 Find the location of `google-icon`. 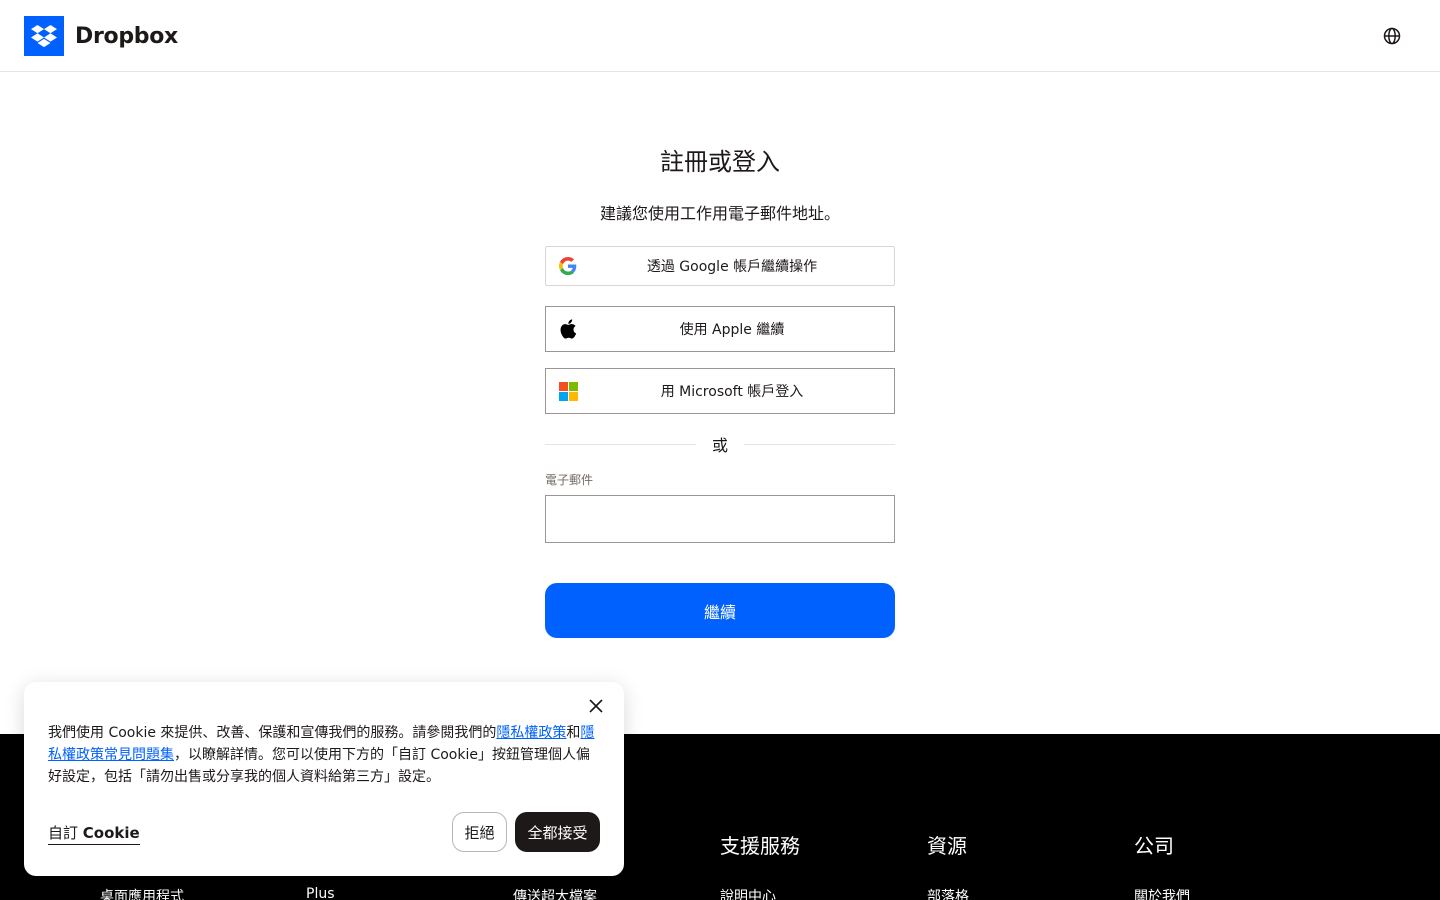

google-icon is located at coordinates (568, 266).